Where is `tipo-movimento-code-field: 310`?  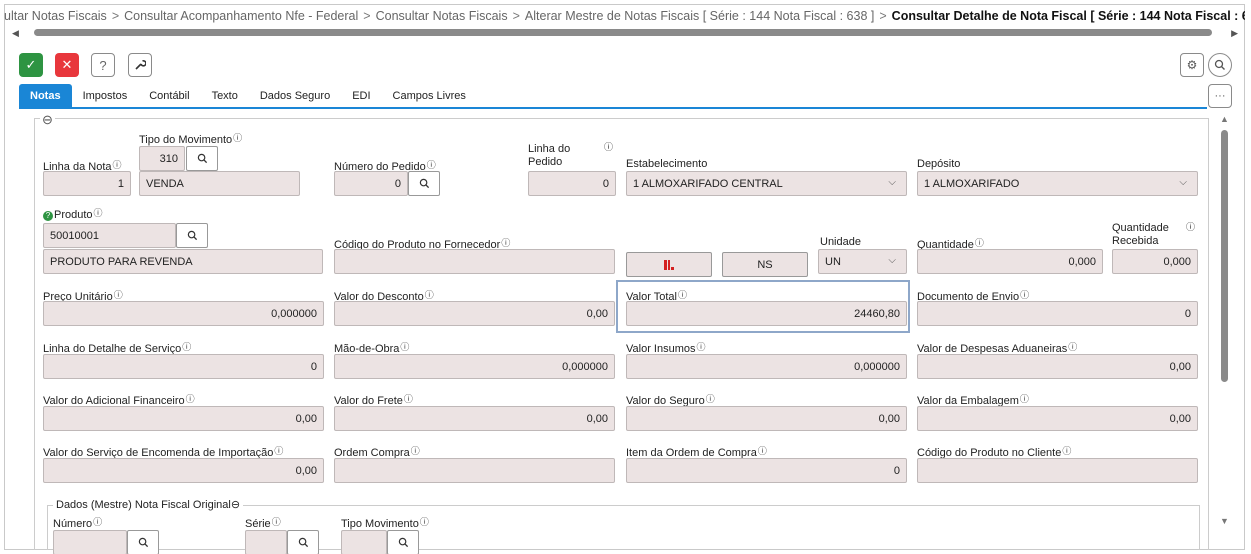
tipo-movimento-code-field: 310 is located at coordinates (162, 158).